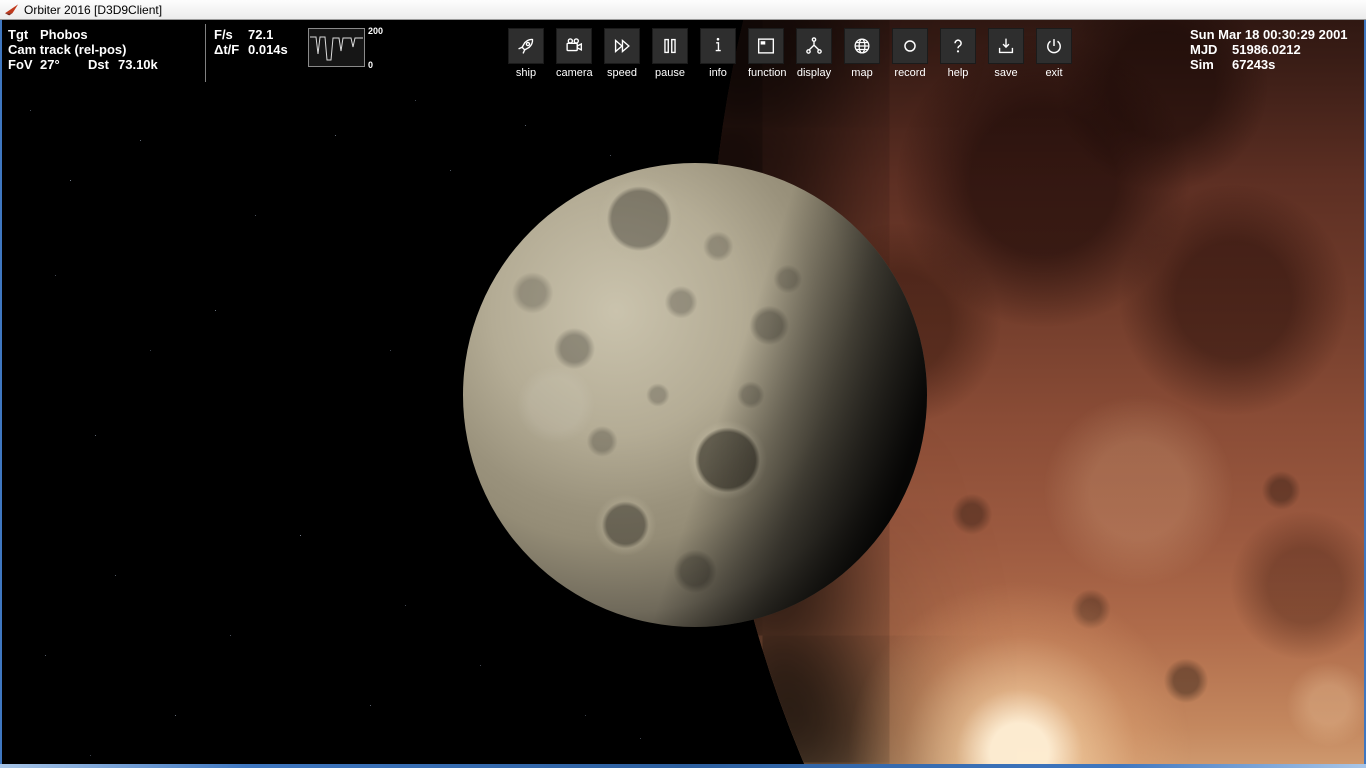 The width and height of the screenshot is (1366, 768). Describe the element at coordinates (910, 53) in the screenshot. I see `toolbar-button-record: record` at that location.